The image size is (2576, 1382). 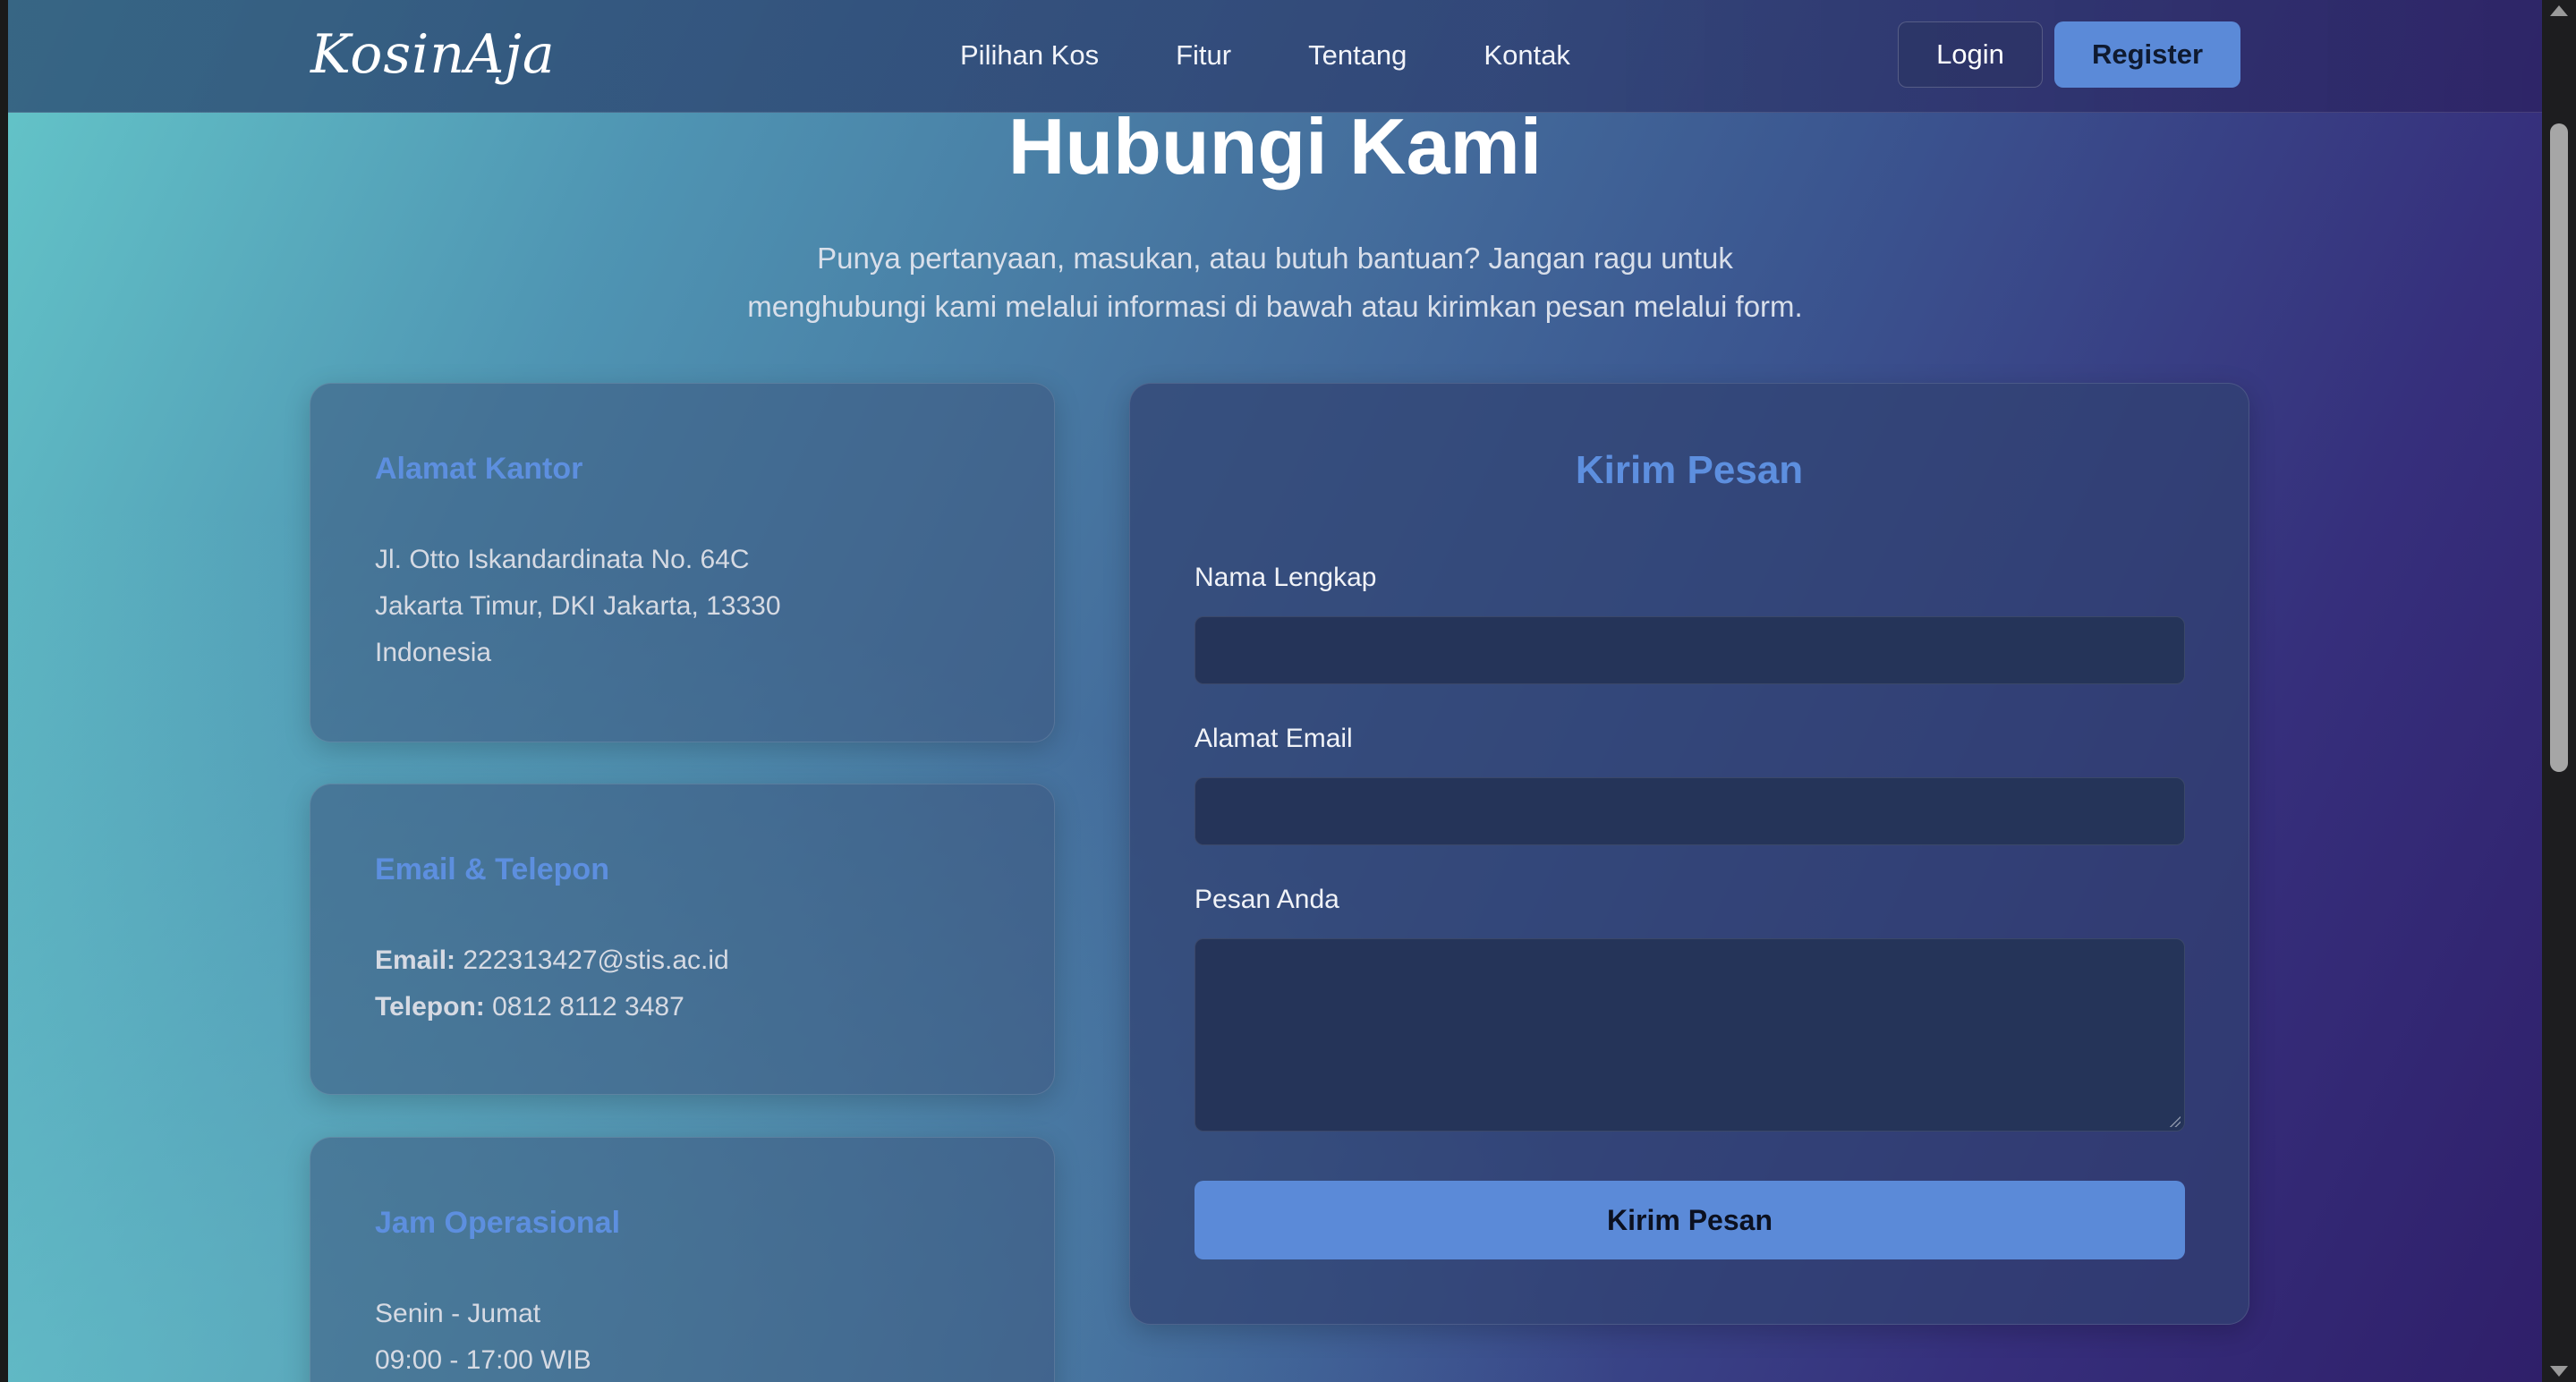 What do you see at coordinates (1203, 57) in the screenshot?
I see `nav-link-fitur: Fitur` at bounding box center [1203, 57].